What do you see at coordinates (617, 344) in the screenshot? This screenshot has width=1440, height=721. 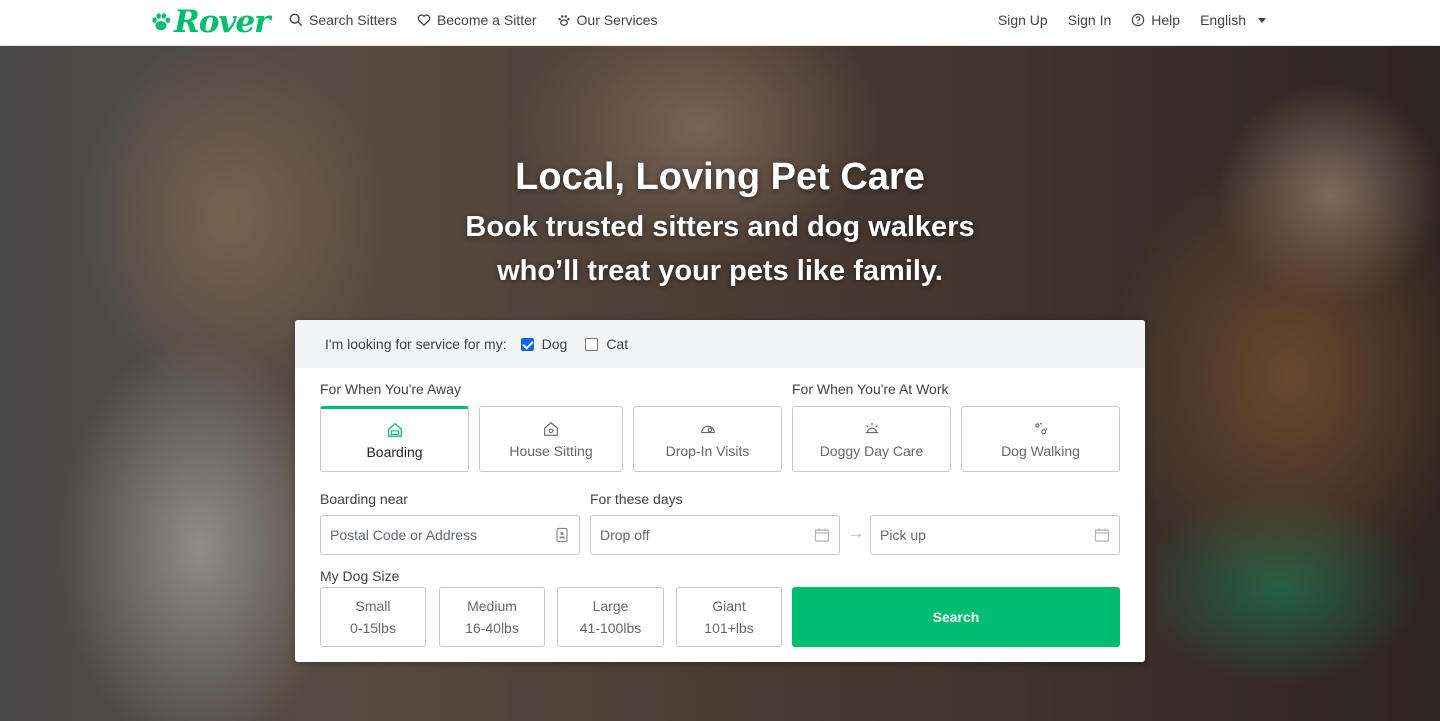 I see `cat-checkbox-label: Cat` at bounding box center [617, 344].